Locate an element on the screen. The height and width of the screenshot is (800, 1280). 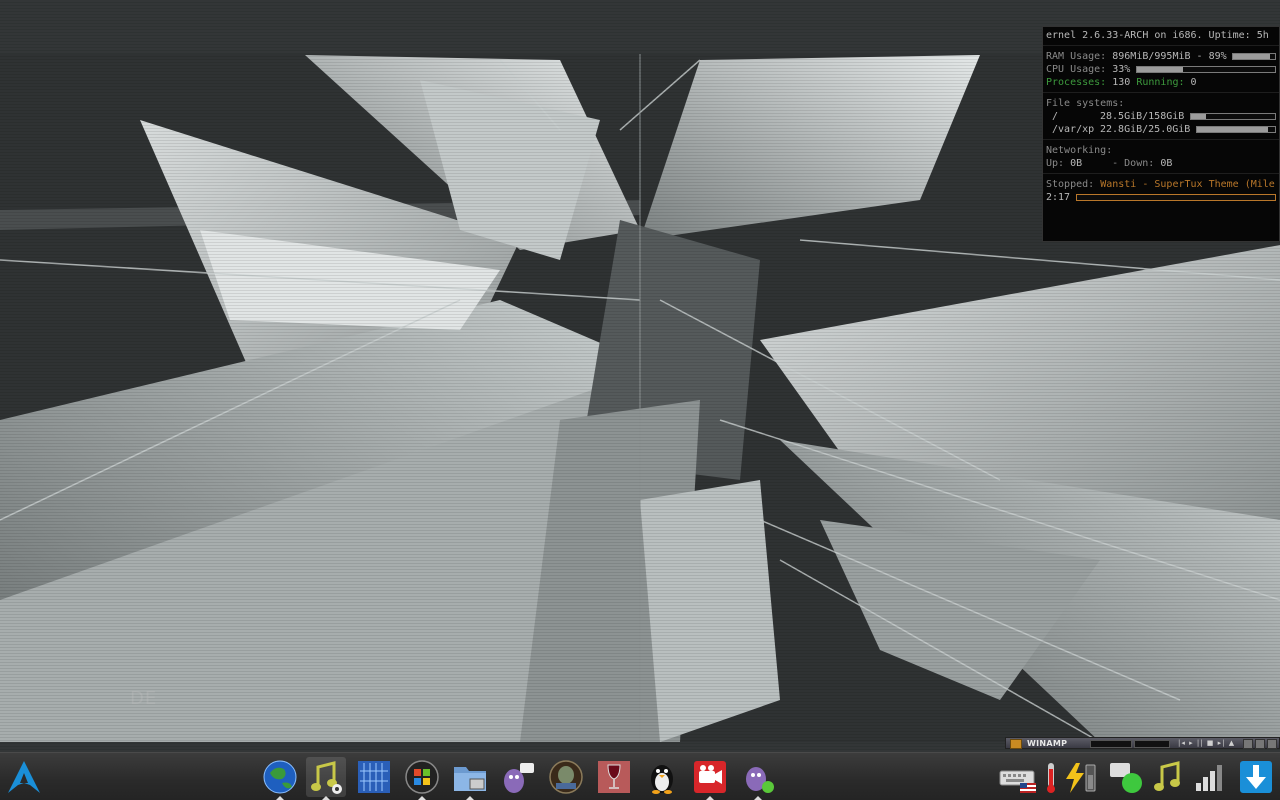
winamp-shade-button is located at coordinates (1260, 744).